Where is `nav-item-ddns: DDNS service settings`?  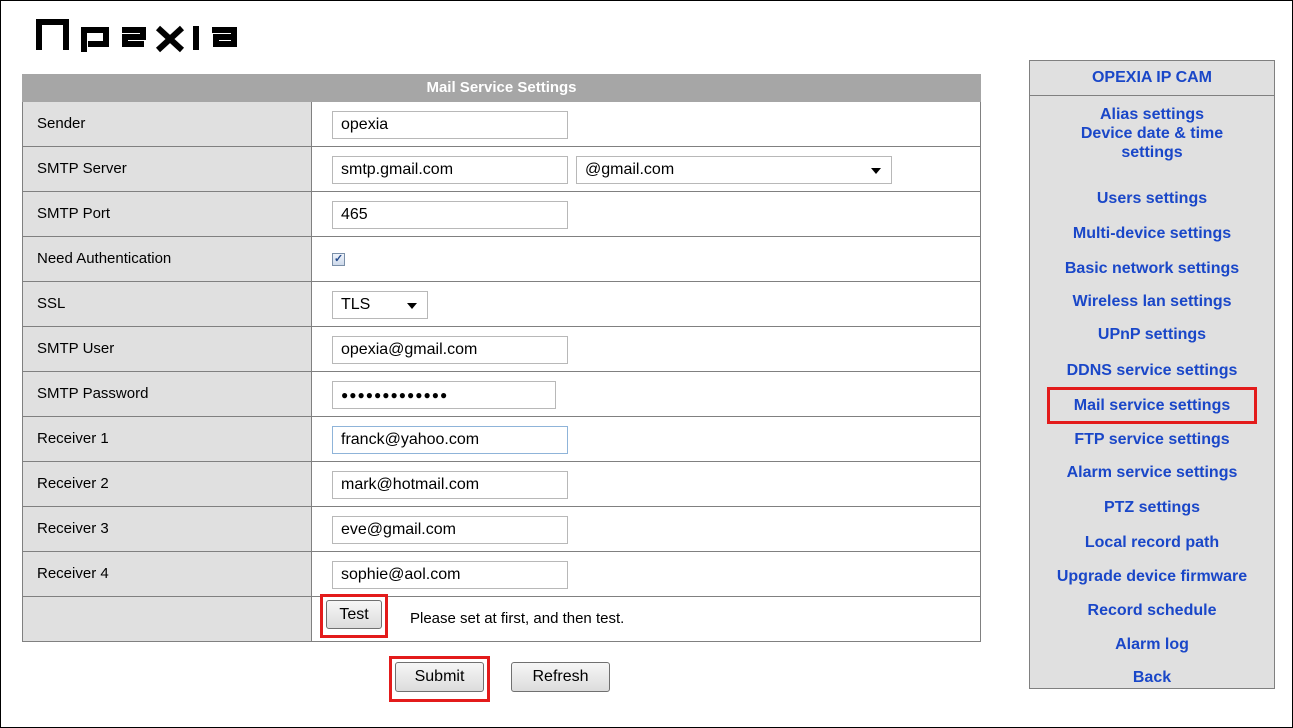 nav-item-ddns: DDNS service settings is located at coordinates (1152, 370).